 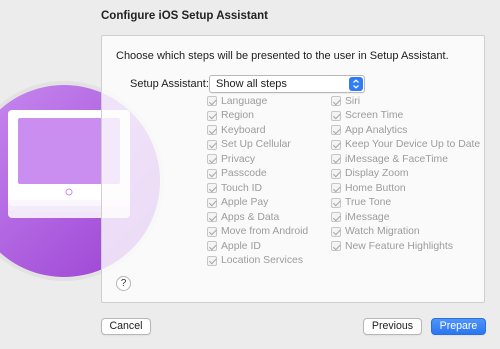 What do you see at coordinates (244, 101) in the screenshot?
I see `step-label: Language` at bounding box center [244, 101].